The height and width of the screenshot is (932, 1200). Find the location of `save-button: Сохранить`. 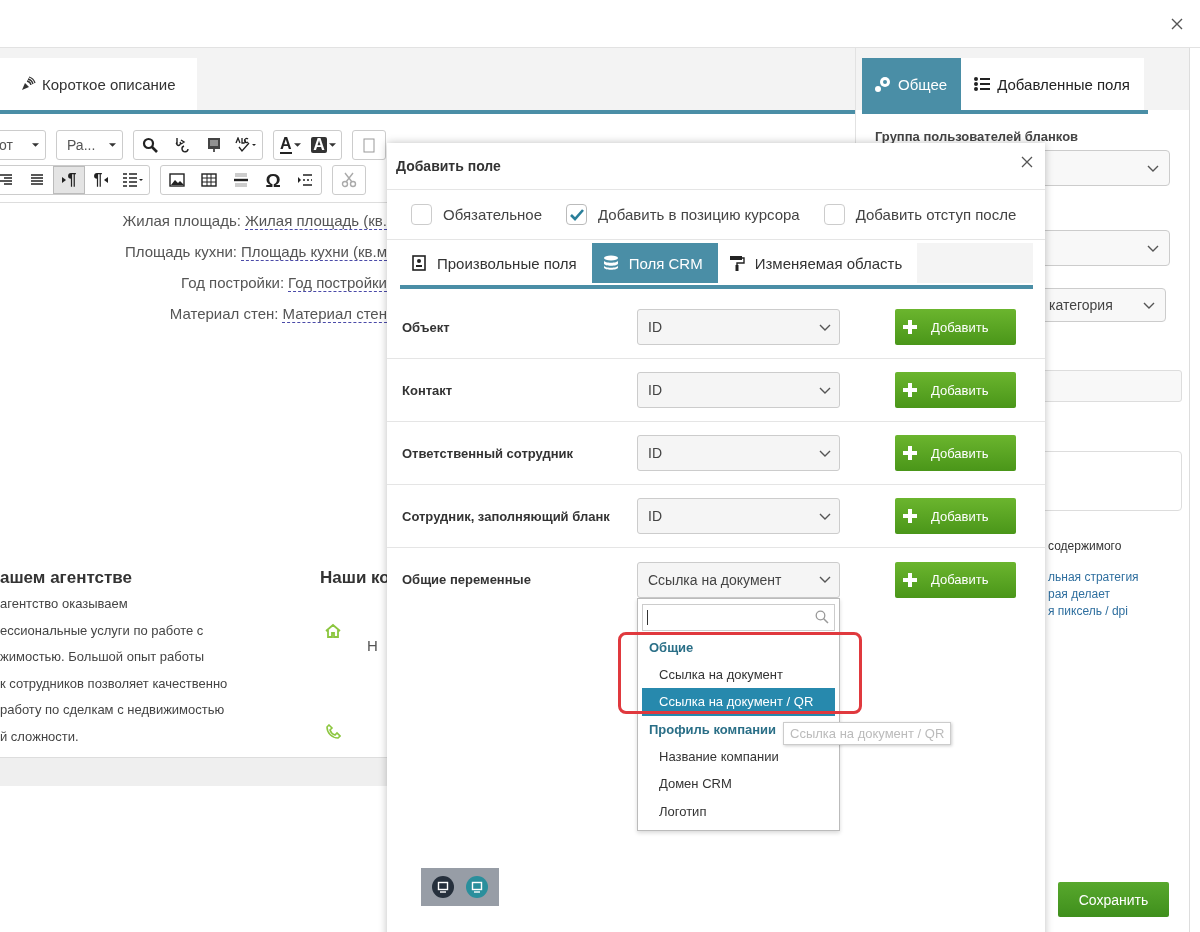

save-button: Сохранить is located at coordinates (1113, 899).